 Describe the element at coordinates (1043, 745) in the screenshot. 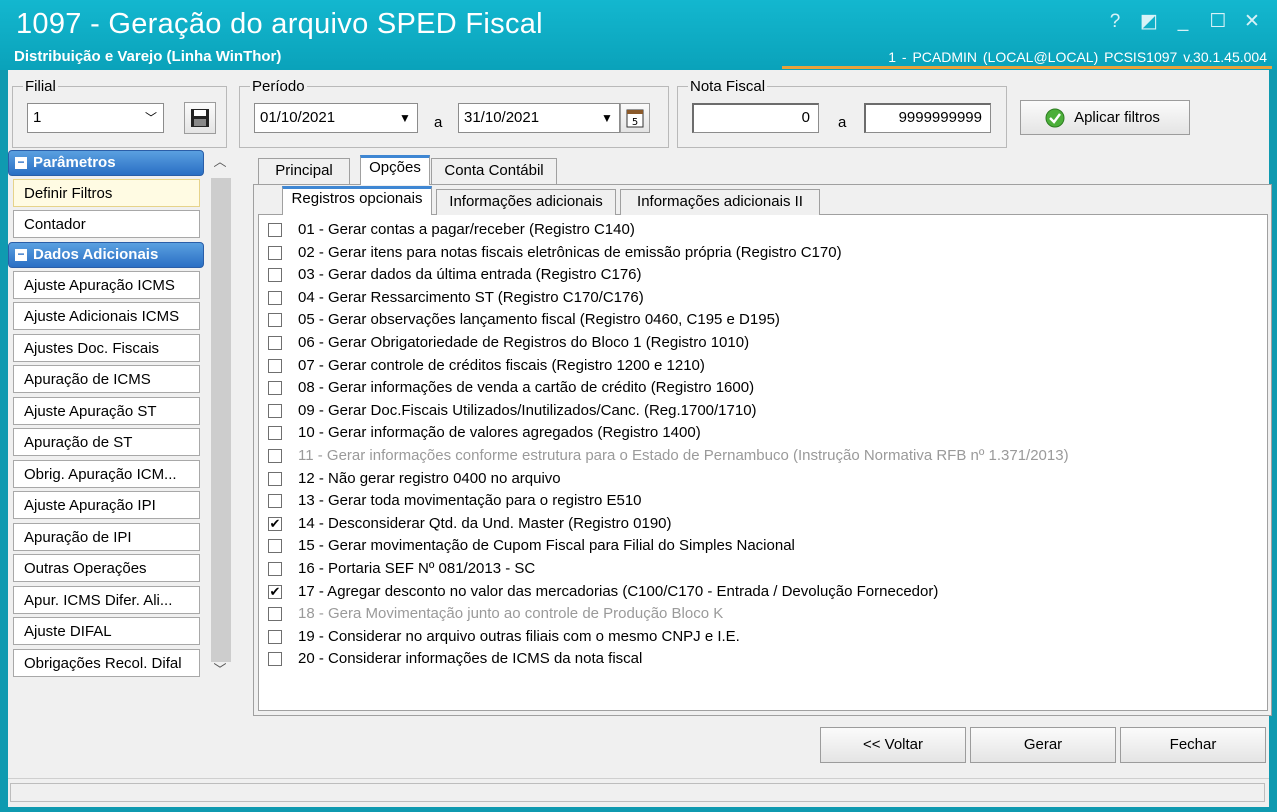

I see `generate-button: Gerar` at that location.